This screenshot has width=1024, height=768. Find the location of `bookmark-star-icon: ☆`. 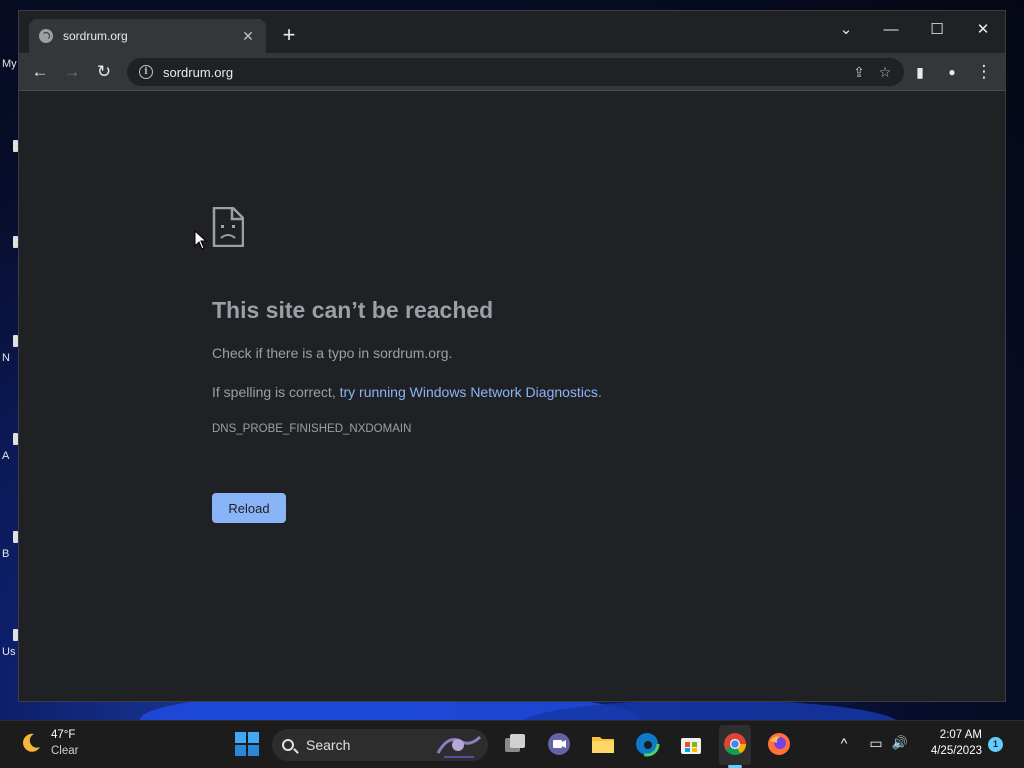

bookmark-star-icon: ☆ is located at coordinates (885, 72).